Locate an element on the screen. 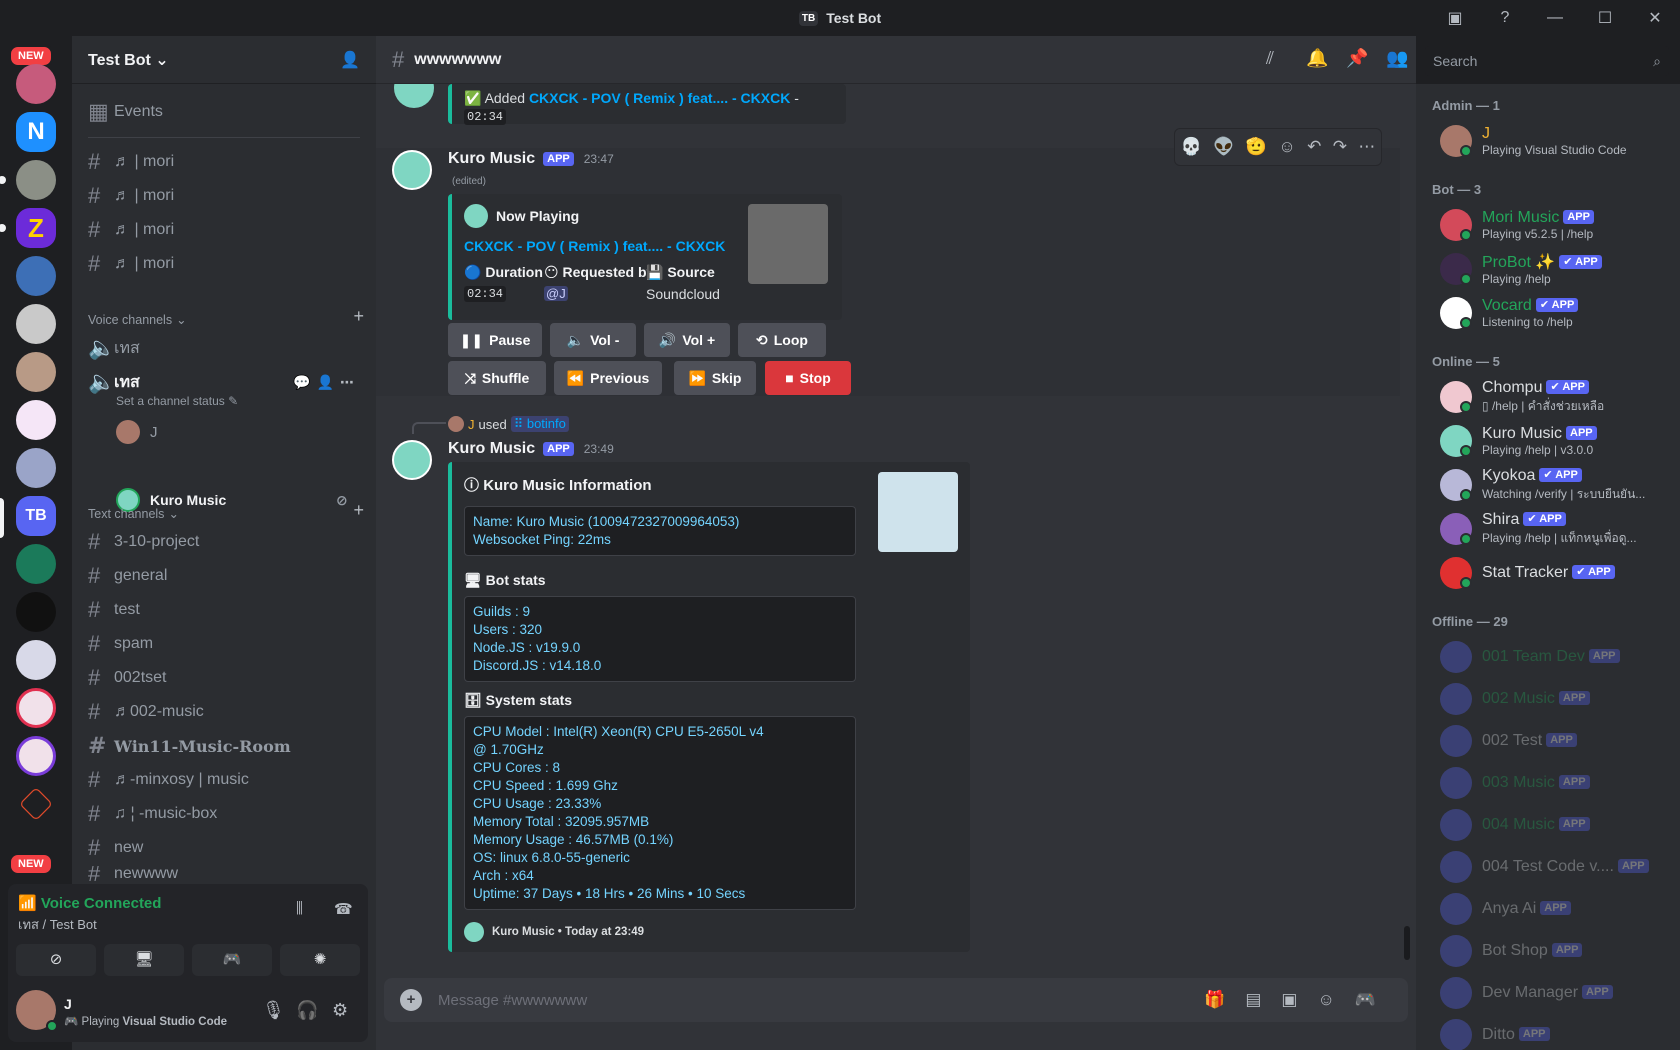  more-icon: ⋯ is located at coordinates (1366, 147).